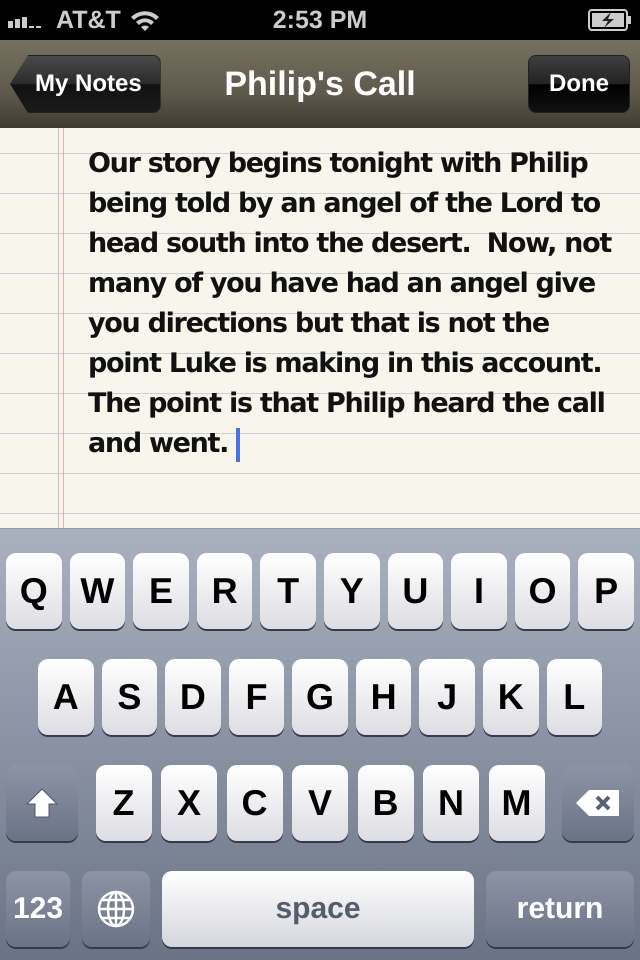 The height and width of the screenshot is (960, 640). What do you see at coordinates (224, 591) in the screenshot?
I see `letter-key: R` at bounding box center [224, 591].